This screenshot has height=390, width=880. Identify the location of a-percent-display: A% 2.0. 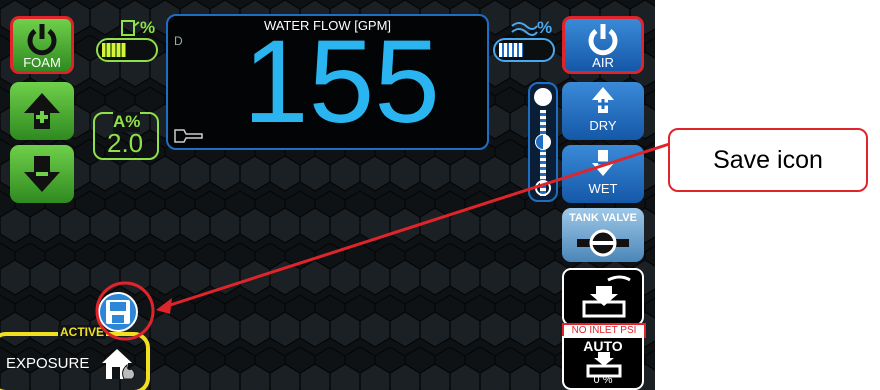
(126, 136).